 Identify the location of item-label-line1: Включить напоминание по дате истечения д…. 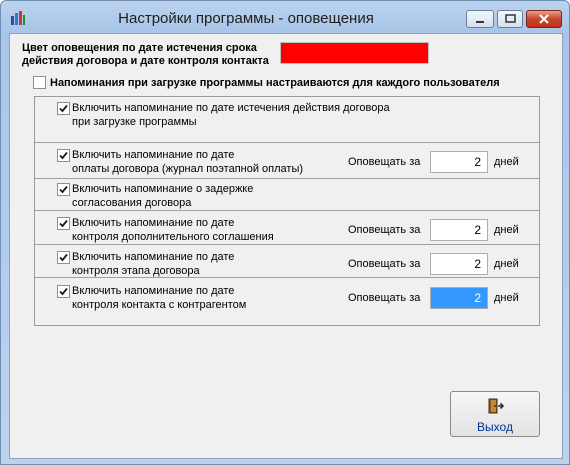
(231, 108).